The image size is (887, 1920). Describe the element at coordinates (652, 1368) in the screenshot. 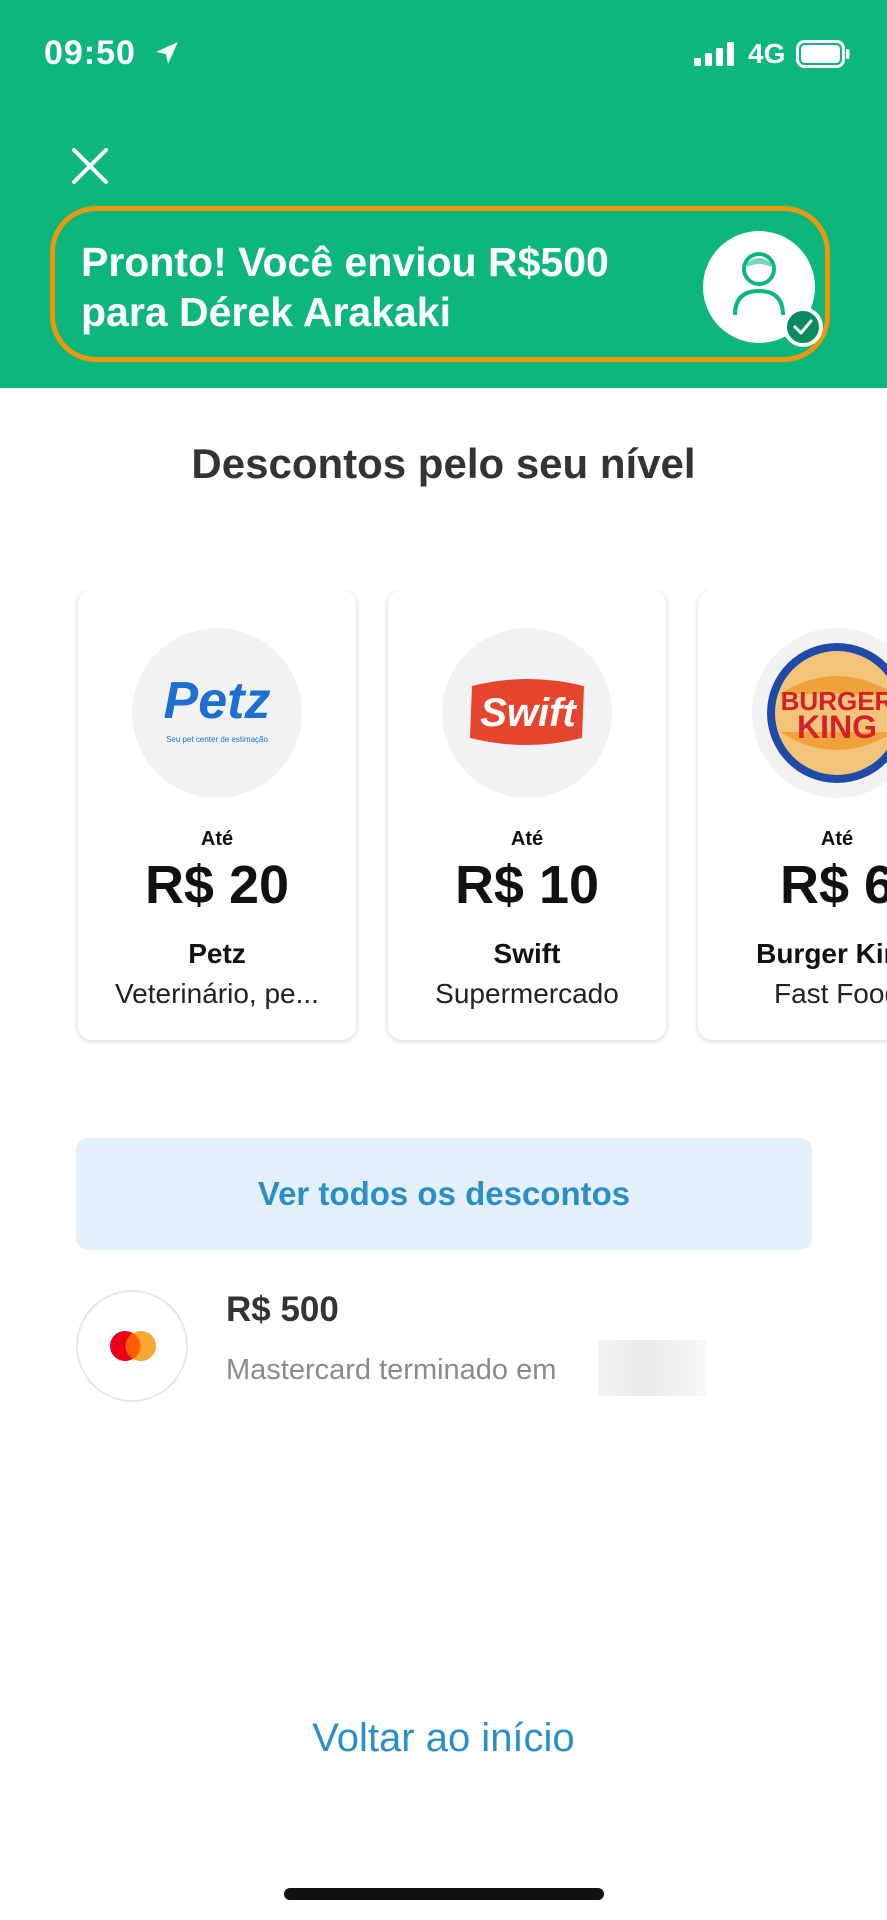

I see `card-number-redaction` at that location.